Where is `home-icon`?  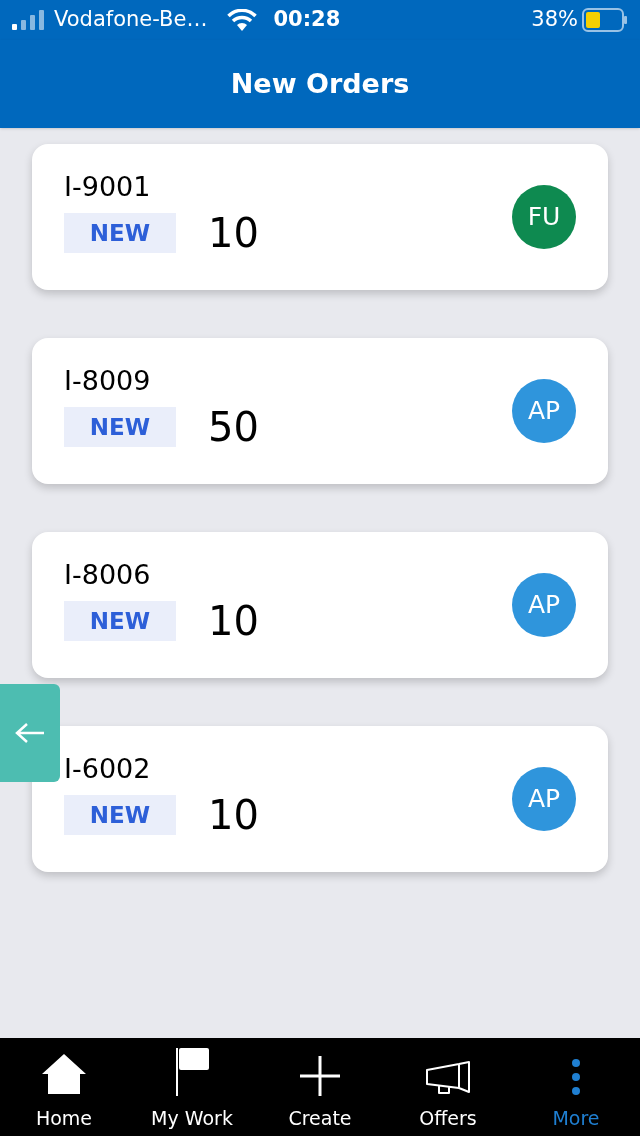 home-icon is located at coordinates (64, 1073).